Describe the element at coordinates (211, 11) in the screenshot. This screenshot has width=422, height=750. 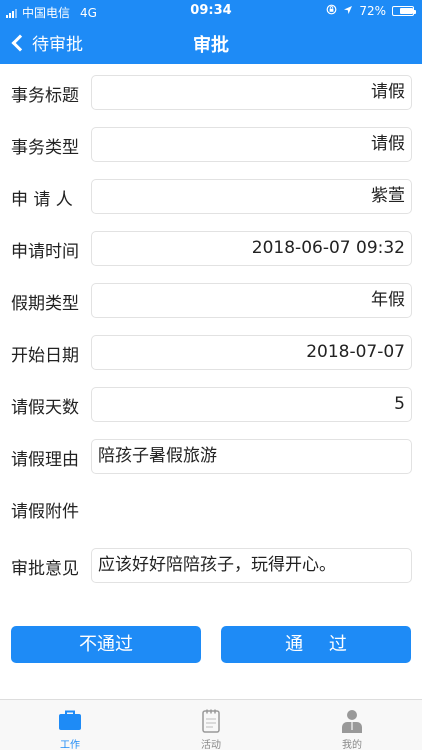
I see `status-bar: 中国电信 4G 09:34 72%` at that location.